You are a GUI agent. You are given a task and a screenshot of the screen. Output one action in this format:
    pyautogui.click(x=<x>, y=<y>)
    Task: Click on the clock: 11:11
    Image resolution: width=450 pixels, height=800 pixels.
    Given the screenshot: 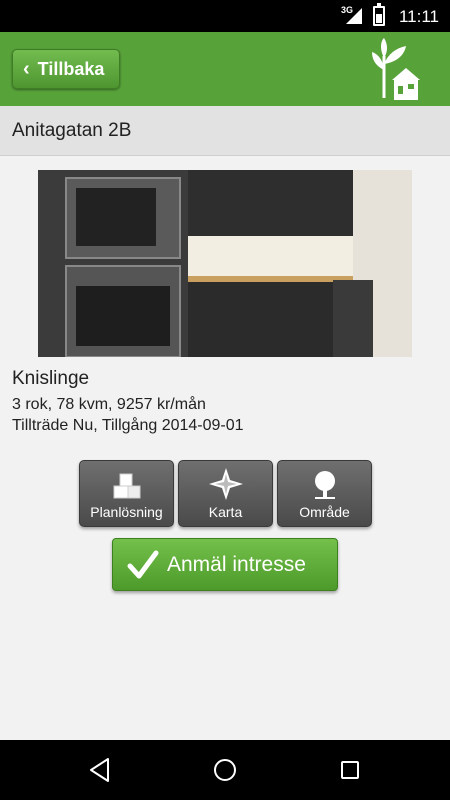 What is the action you would take?
    pyautogui.click(x=418, y=16)
    